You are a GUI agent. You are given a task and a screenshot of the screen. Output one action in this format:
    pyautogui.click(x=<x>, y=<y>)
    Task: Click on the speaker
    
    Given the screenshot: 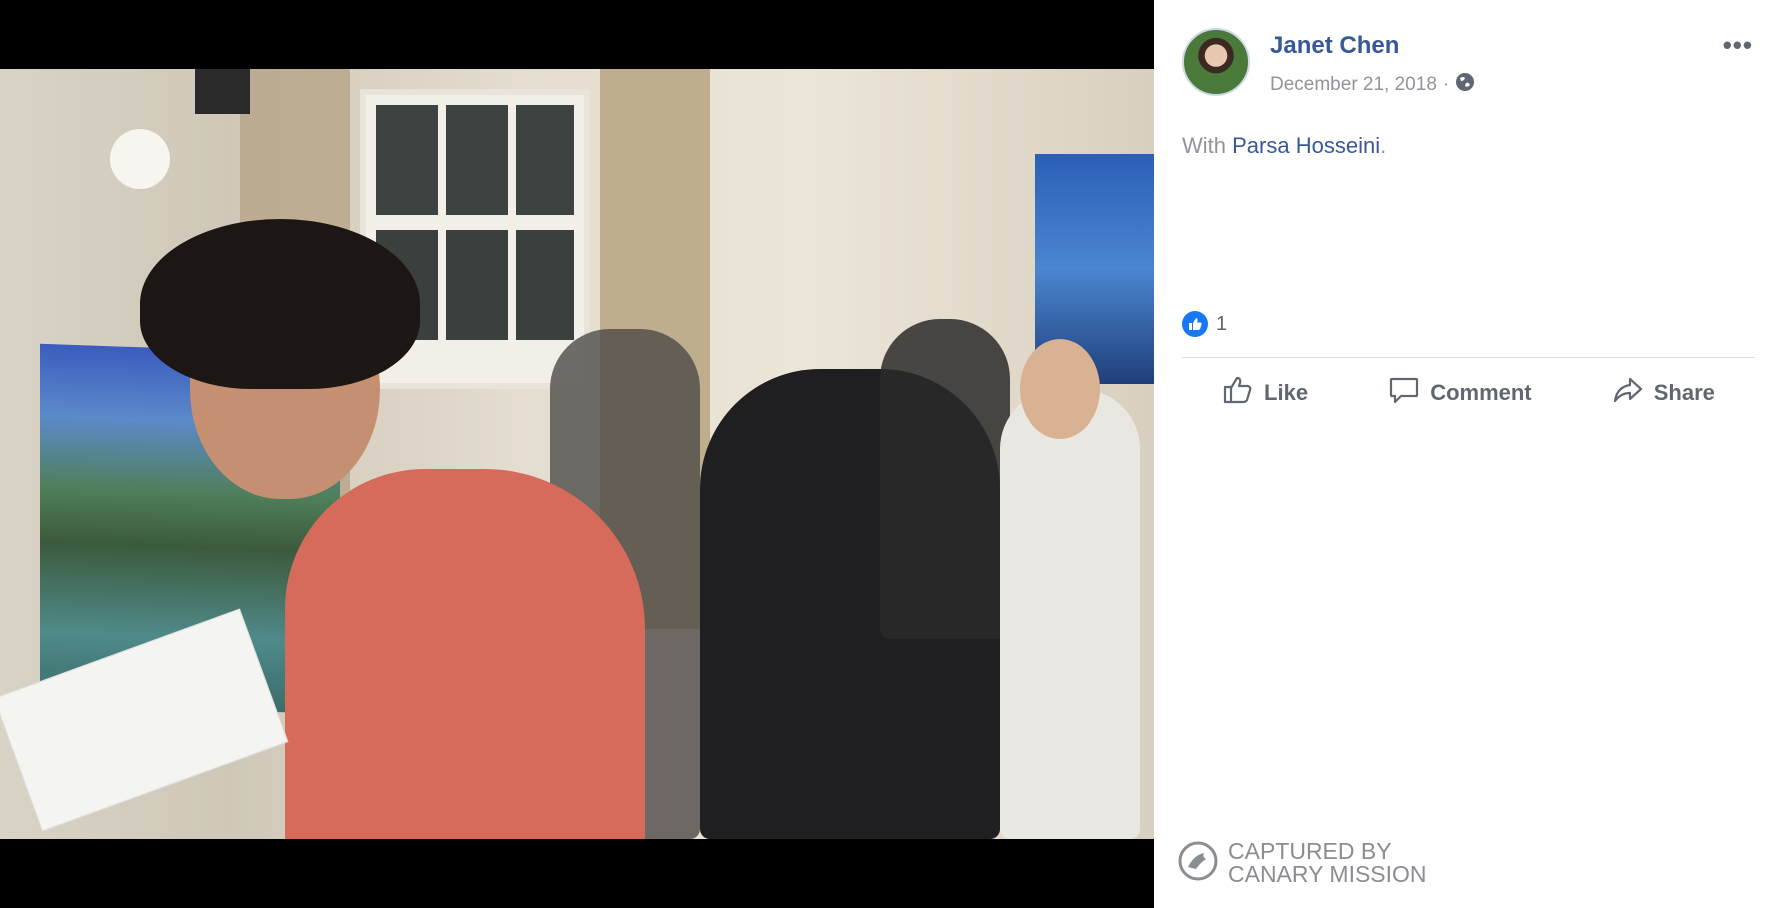 What is the action you would take?
    pyautogui.click(x=222, y=91)
    